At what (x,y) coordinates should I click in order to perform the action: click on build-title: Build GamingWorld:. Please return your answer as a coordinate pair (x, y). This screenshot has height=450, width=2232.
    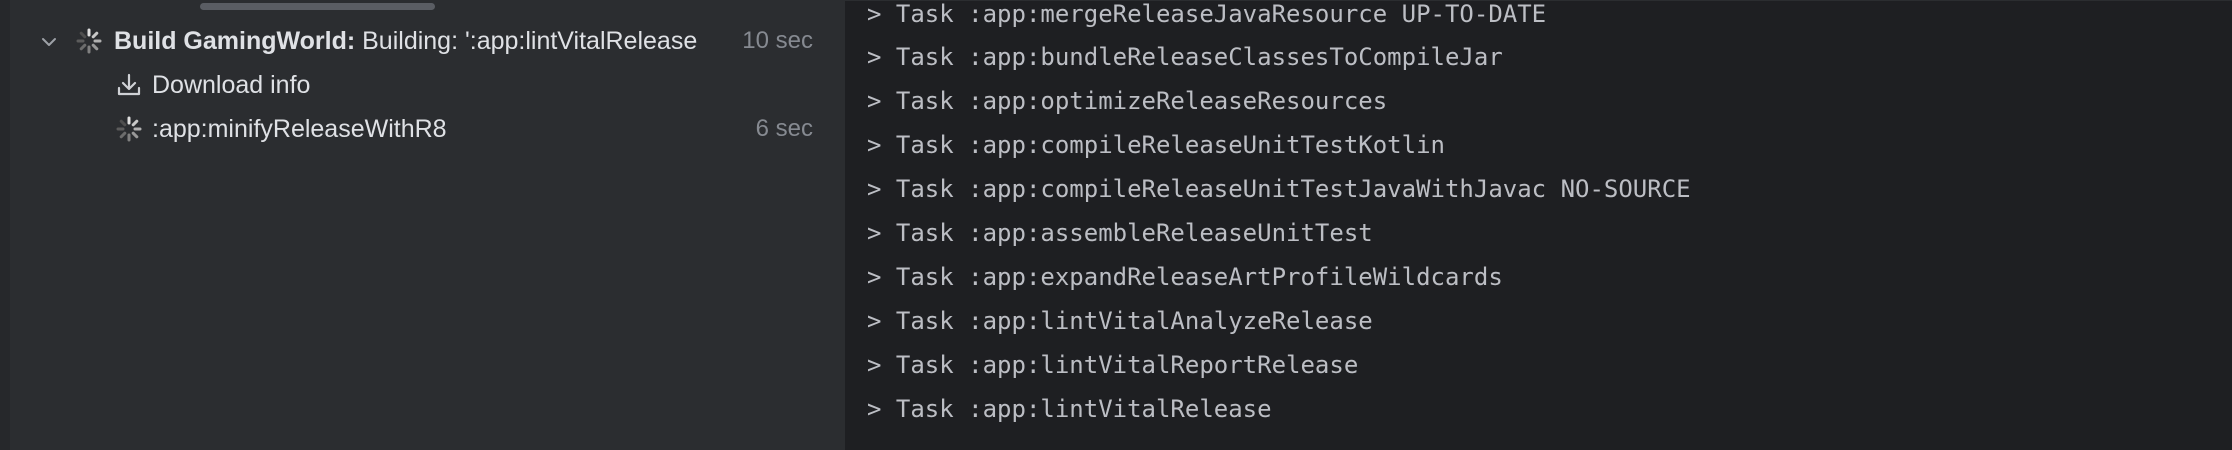
    Looking at the image, I should click on (235, 41).